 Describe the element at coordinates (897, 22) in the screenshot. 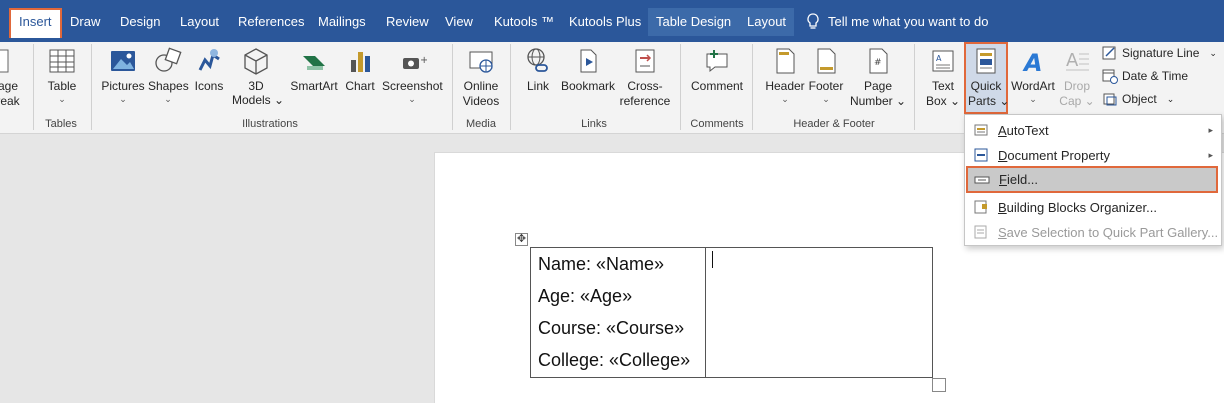

I see `tell-me-search: Tell me what you want to do` at that location.